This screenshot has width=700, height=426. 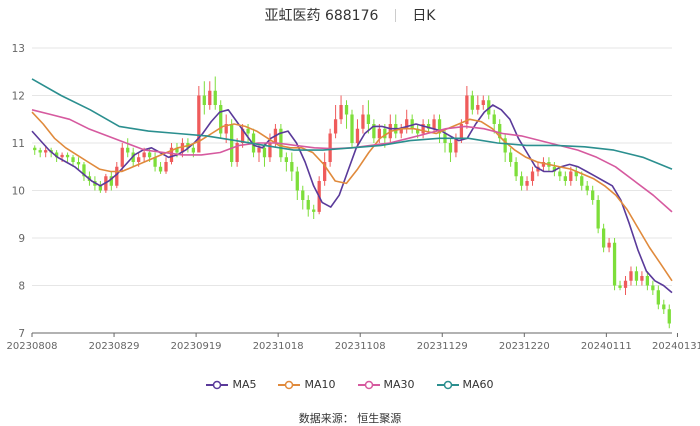 I want to click on x-tick-label: 20230829, so click(x=114, y=346).